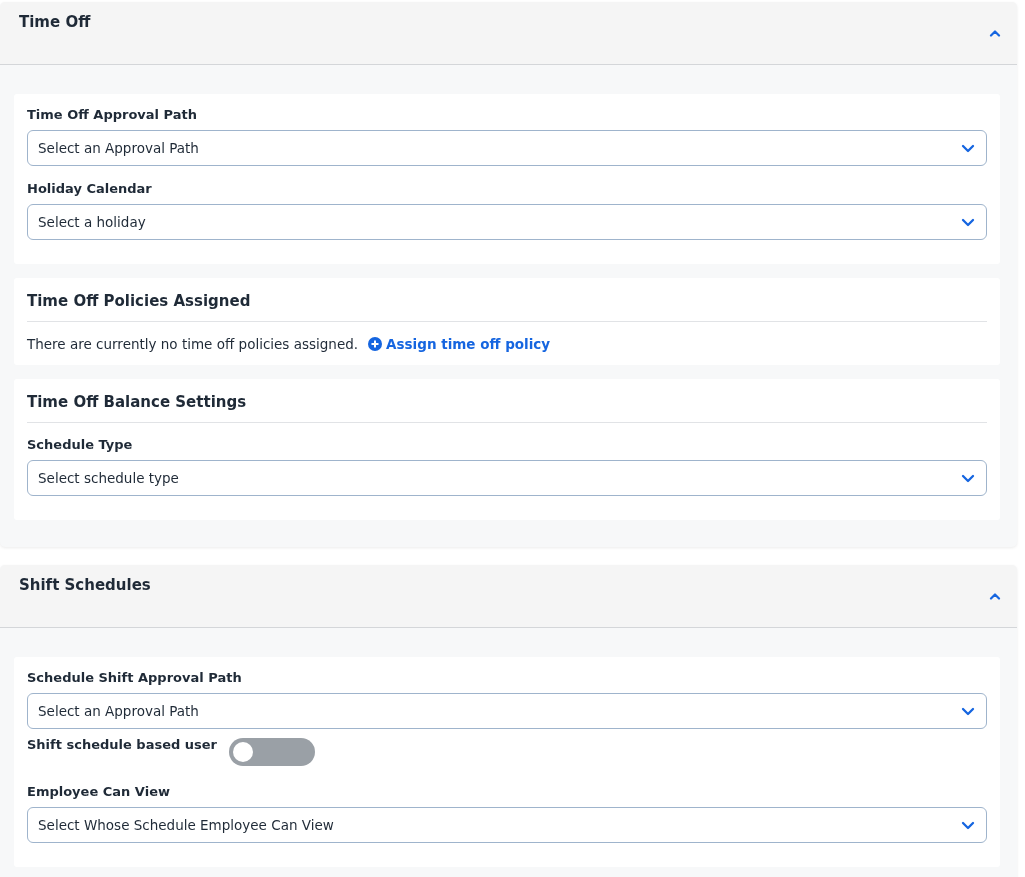  Describe the element at coordinates (459, 344) in the screenshot. I see `assign-policy-link: Assign time off policy` at that location.